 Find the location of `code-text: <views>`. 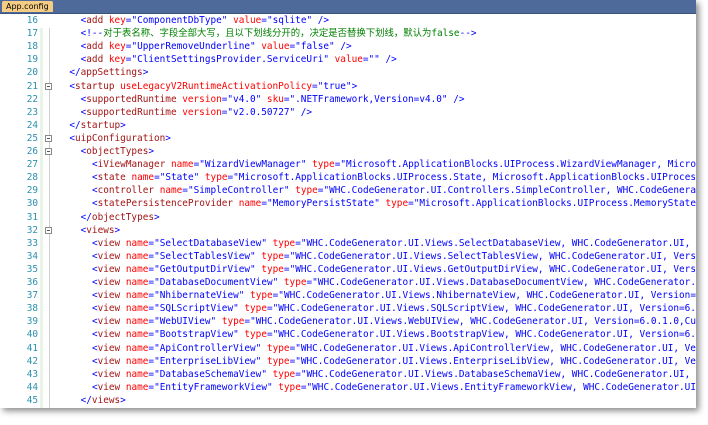

code-text: <views> is located at coordinates (101, 230).